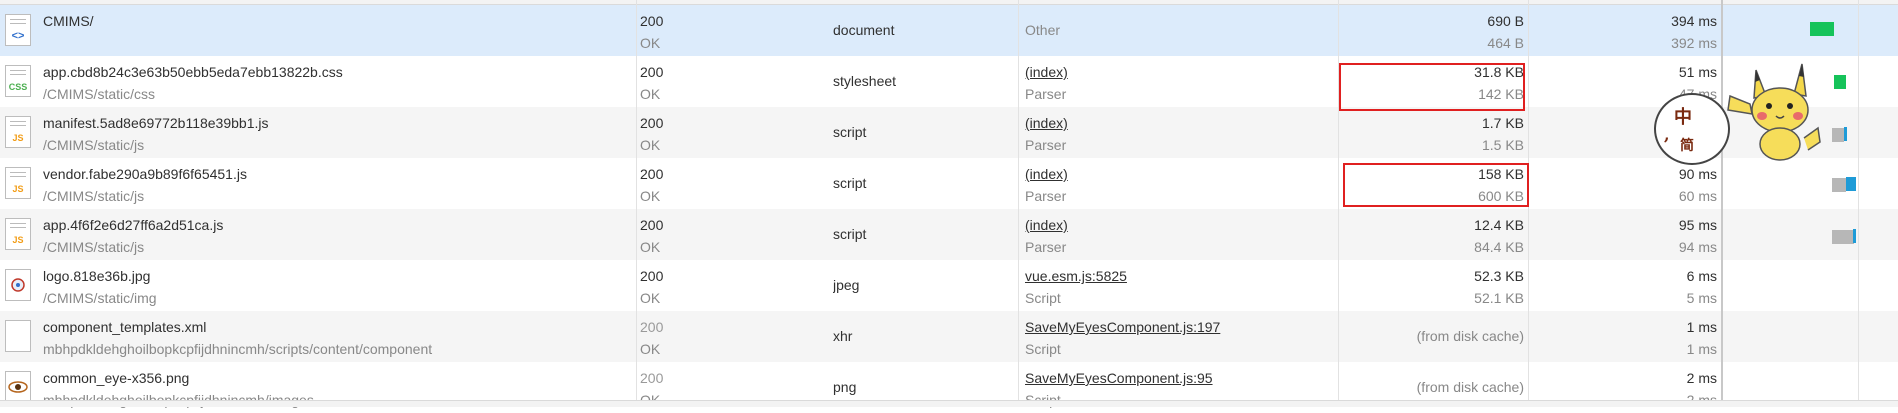 This screenshot has width=1898, height=413. I want to click on js-file-icon: JS, so click(18, 183).